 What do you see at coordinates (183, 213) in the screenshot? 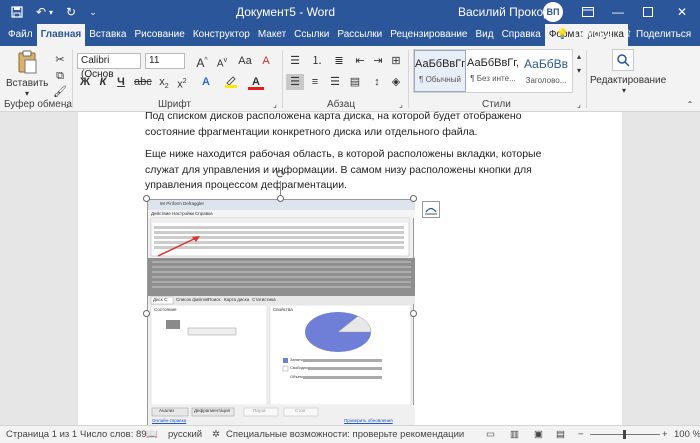
I see `image-menu-settings: Настройки` at bounding box center [183, 213].